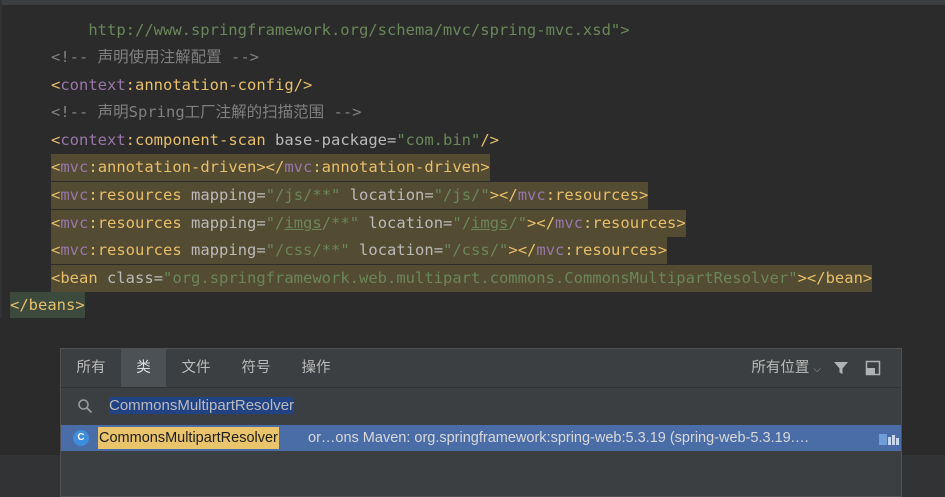 The image size is (945, 497). What do you see at coordinates (91, 368) in the screenshot?
I see `tab-all: 所有` at bounding box center [91, 368].